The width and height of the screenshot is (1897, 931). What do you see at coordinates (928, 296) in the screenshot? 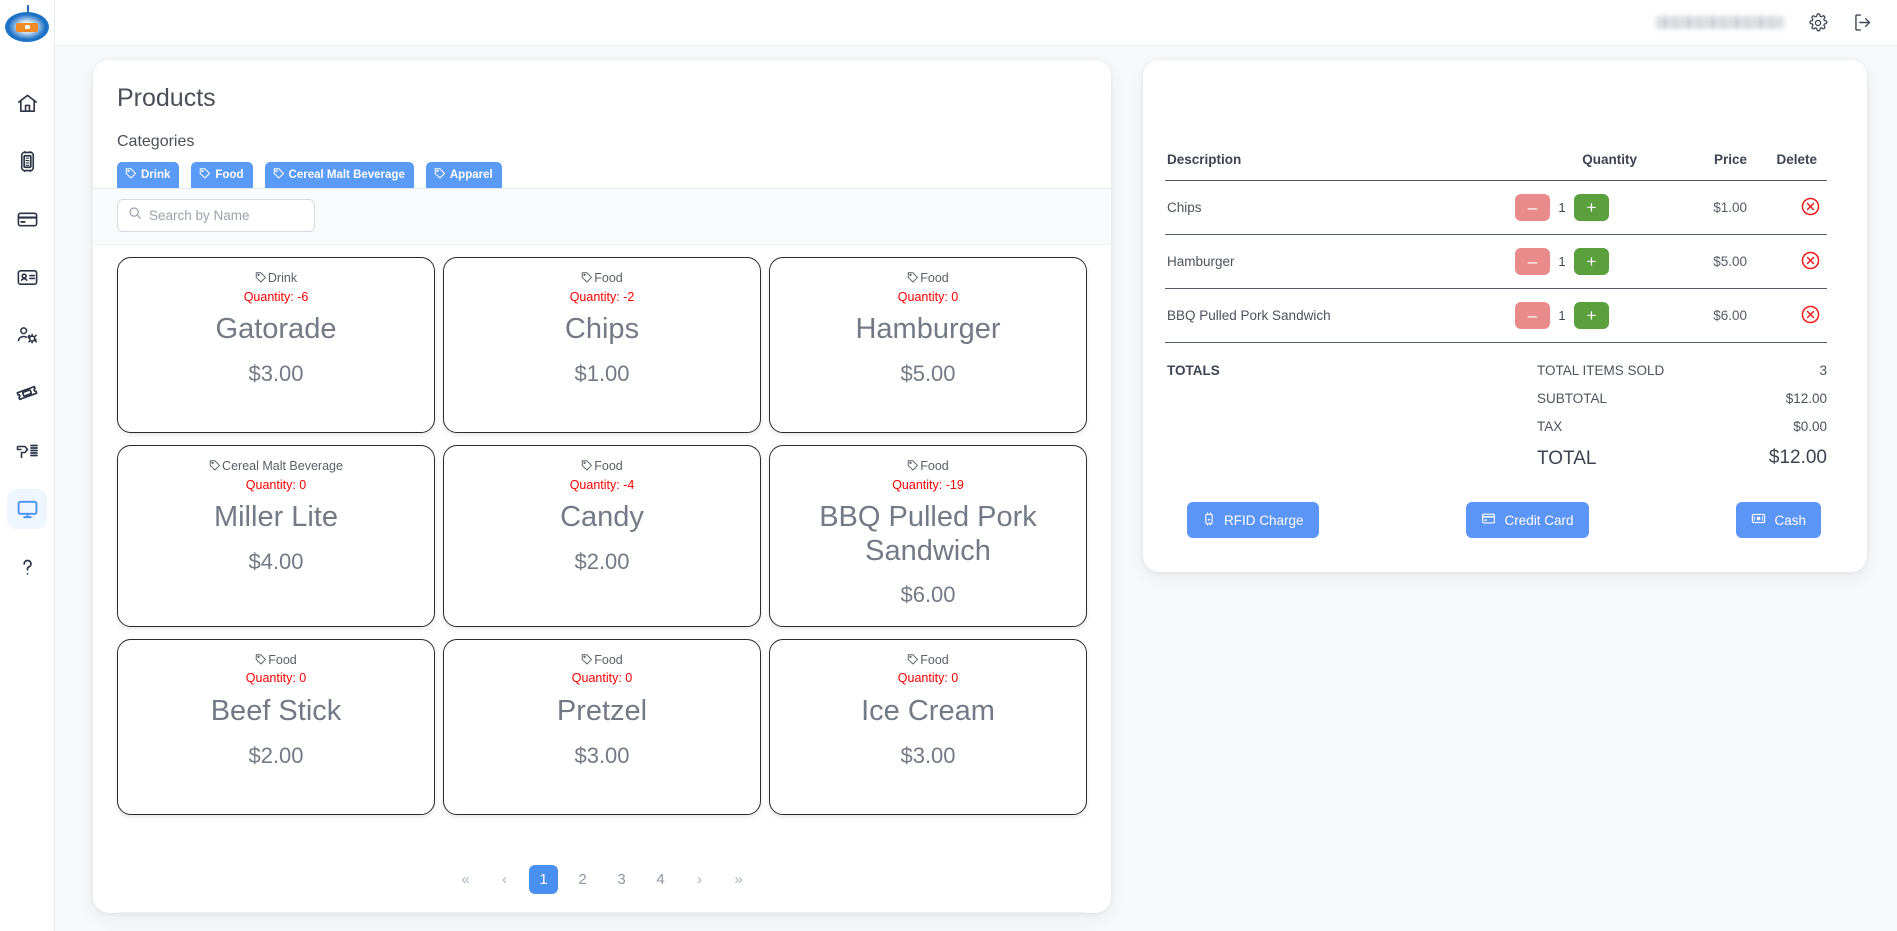
I see `product-quantity: Quantity: 0` at bounding box center [928, 296].